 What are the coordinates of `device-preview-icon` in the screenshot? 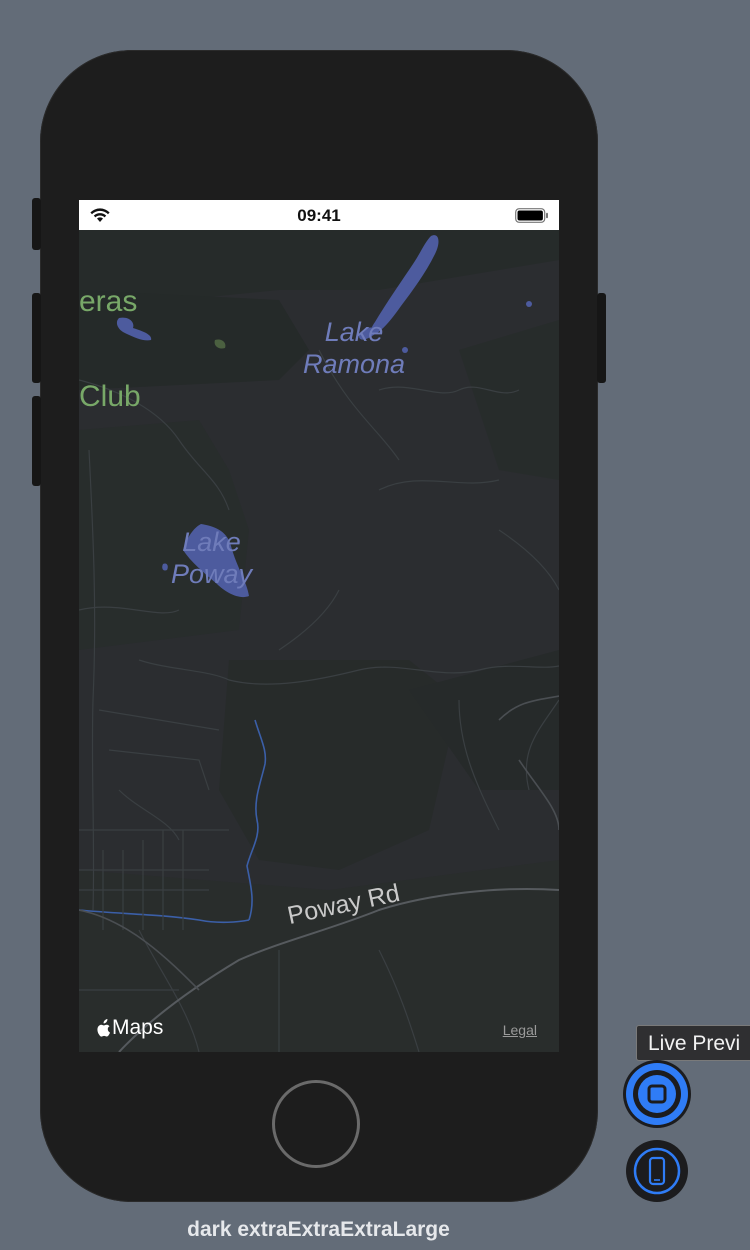 It's located at (657, 1171).